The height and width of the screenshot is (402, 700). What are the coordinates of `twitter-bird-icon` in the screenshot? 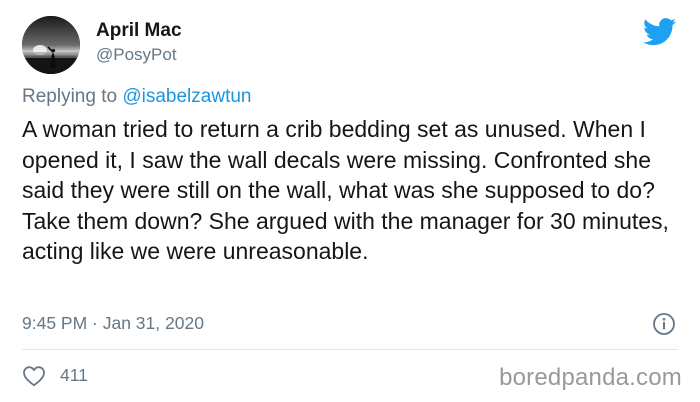 It's located at (659, 32).